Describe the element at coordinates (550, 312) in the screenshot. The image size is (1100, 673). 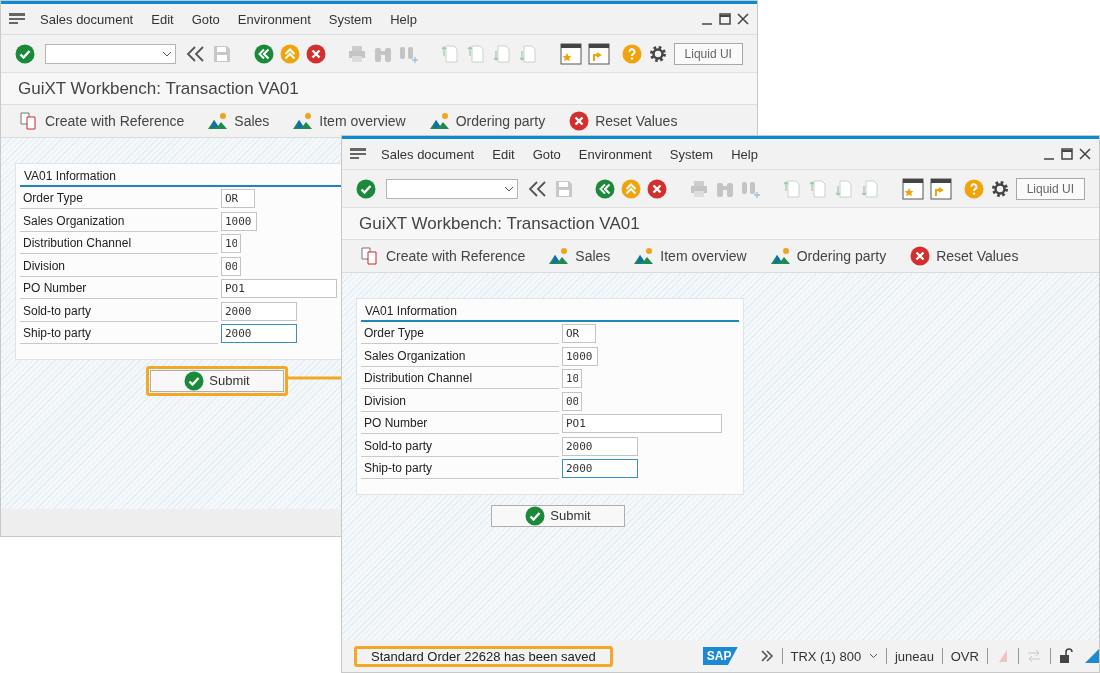
I see `group-title: VA01 Information` at that location.